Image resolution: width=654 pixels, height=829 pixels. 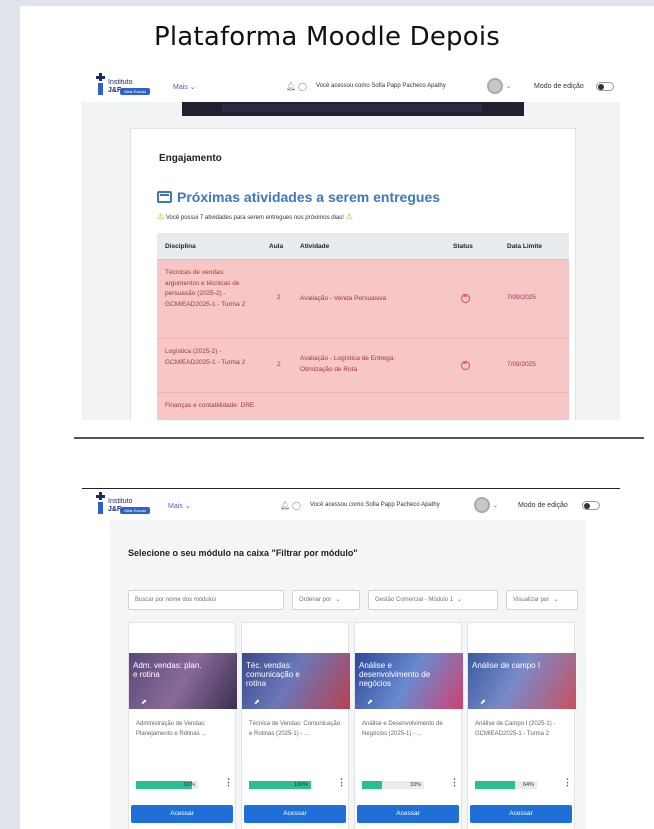 I want to click on column-header: Status, so click(x=463, y=246).